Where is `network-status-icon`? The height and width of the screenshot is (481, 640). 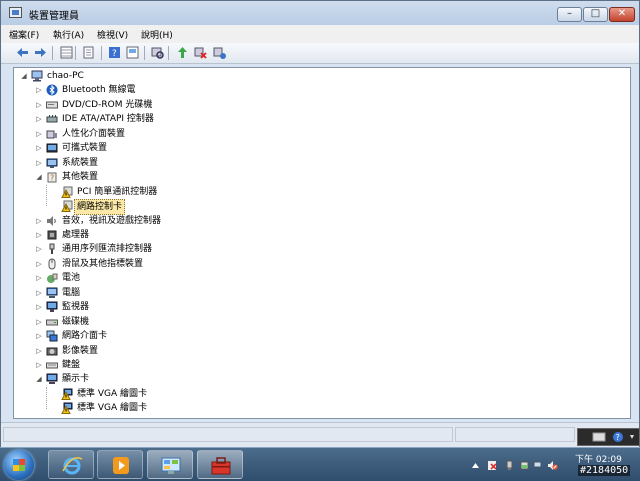 network-status-icon is located at coordinates (538, 465).